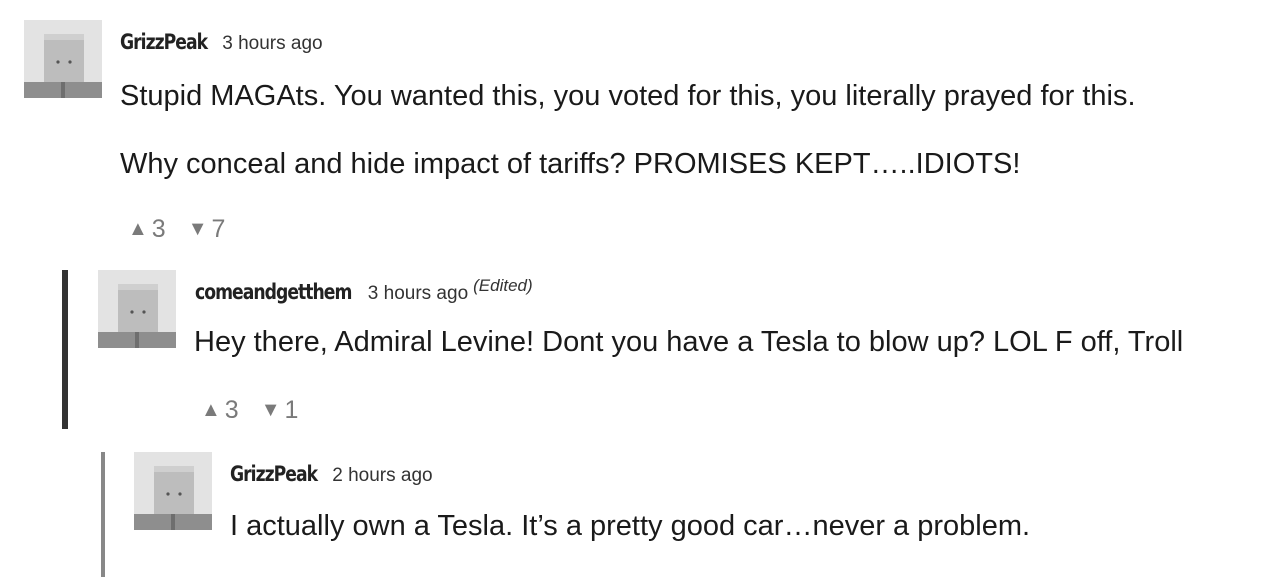 Image resolution: width=1280 pixels, height=577 pixels. I want to click on downvote-button: ▼ 7, so click(207, 229).